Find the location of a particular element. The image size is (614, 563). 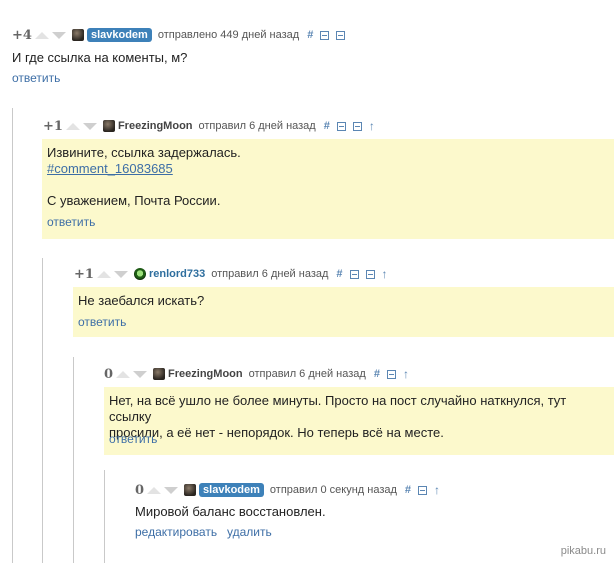

comment-body: Мировой баланс восстановлен. is located at coordinates (370, 512).